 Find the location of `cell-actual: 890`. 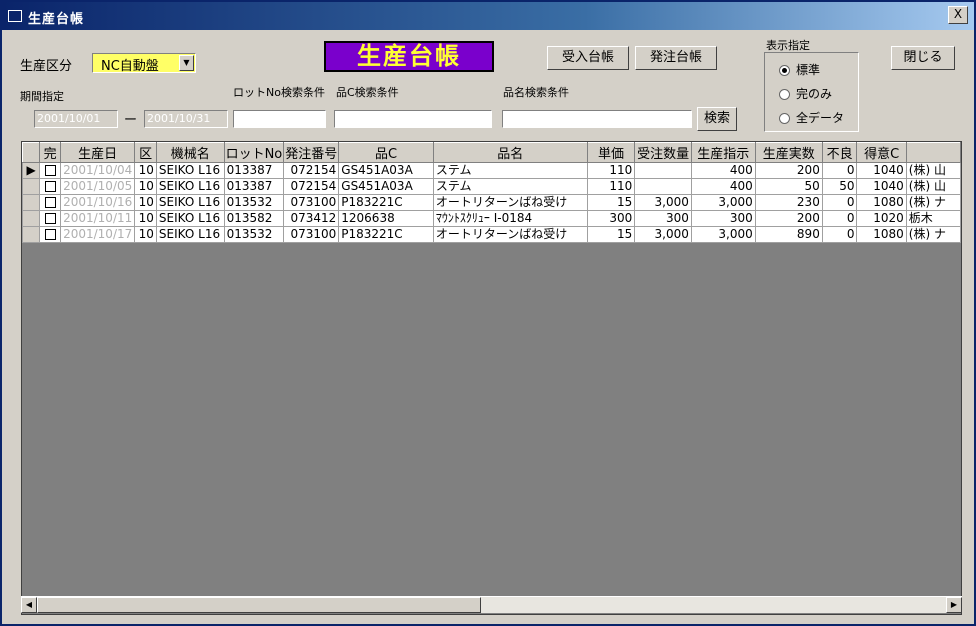

cell-actual: 890 is located at coordinates (788, 234).